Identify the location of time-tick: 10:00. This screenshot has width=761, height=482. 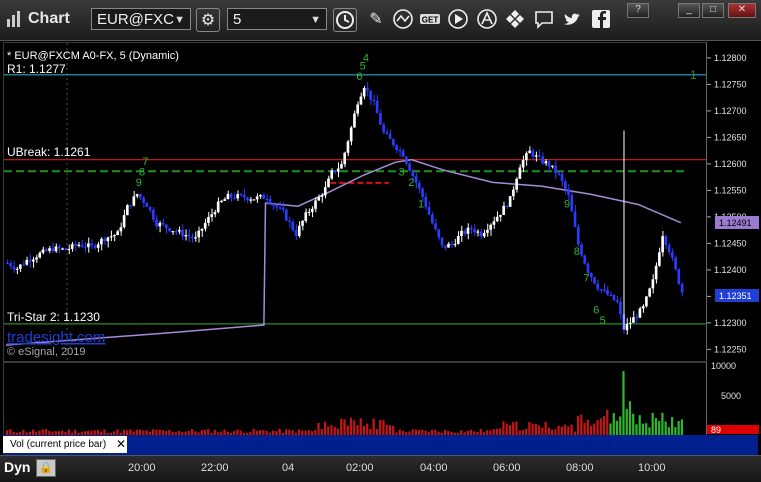
(652, 468).